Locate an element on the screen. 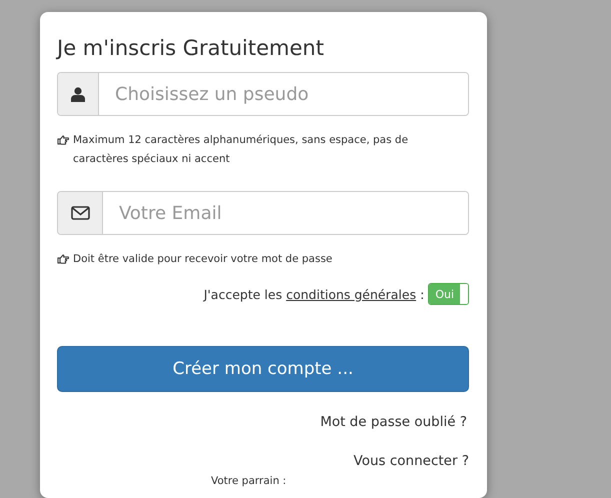 This screenshot has height=498, width=611. login-link: Vous connecter ? is located at coordinates (411, 461).